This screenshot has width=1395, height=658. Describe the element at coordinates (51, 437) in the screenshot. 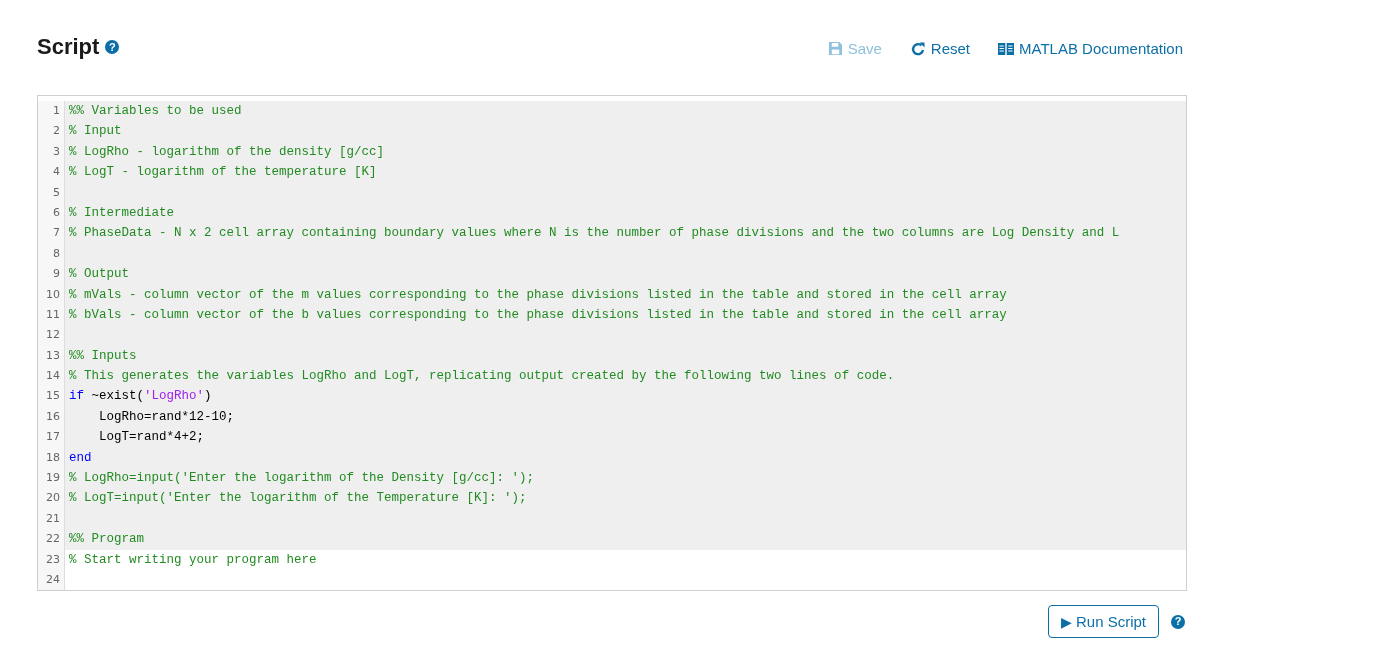

I see `line-number: 17` at that location.